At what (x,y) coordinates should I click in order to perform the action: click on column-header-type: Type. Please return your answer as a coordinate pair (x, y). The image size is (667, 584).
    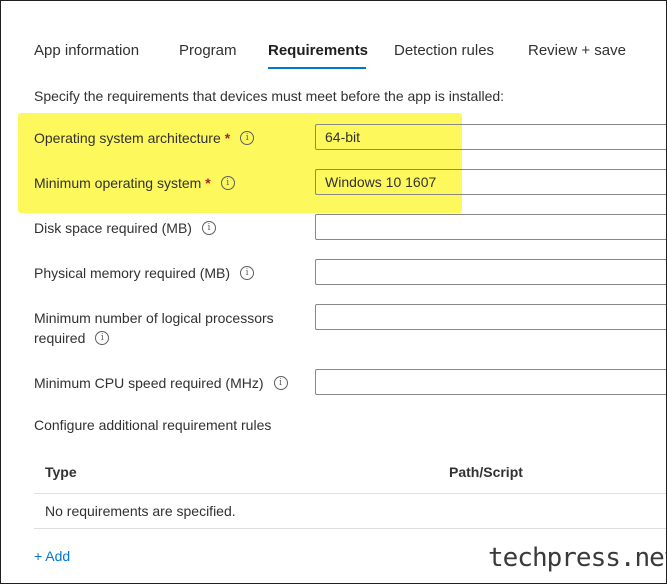
    Looking at the image, I should click on (61, 472).